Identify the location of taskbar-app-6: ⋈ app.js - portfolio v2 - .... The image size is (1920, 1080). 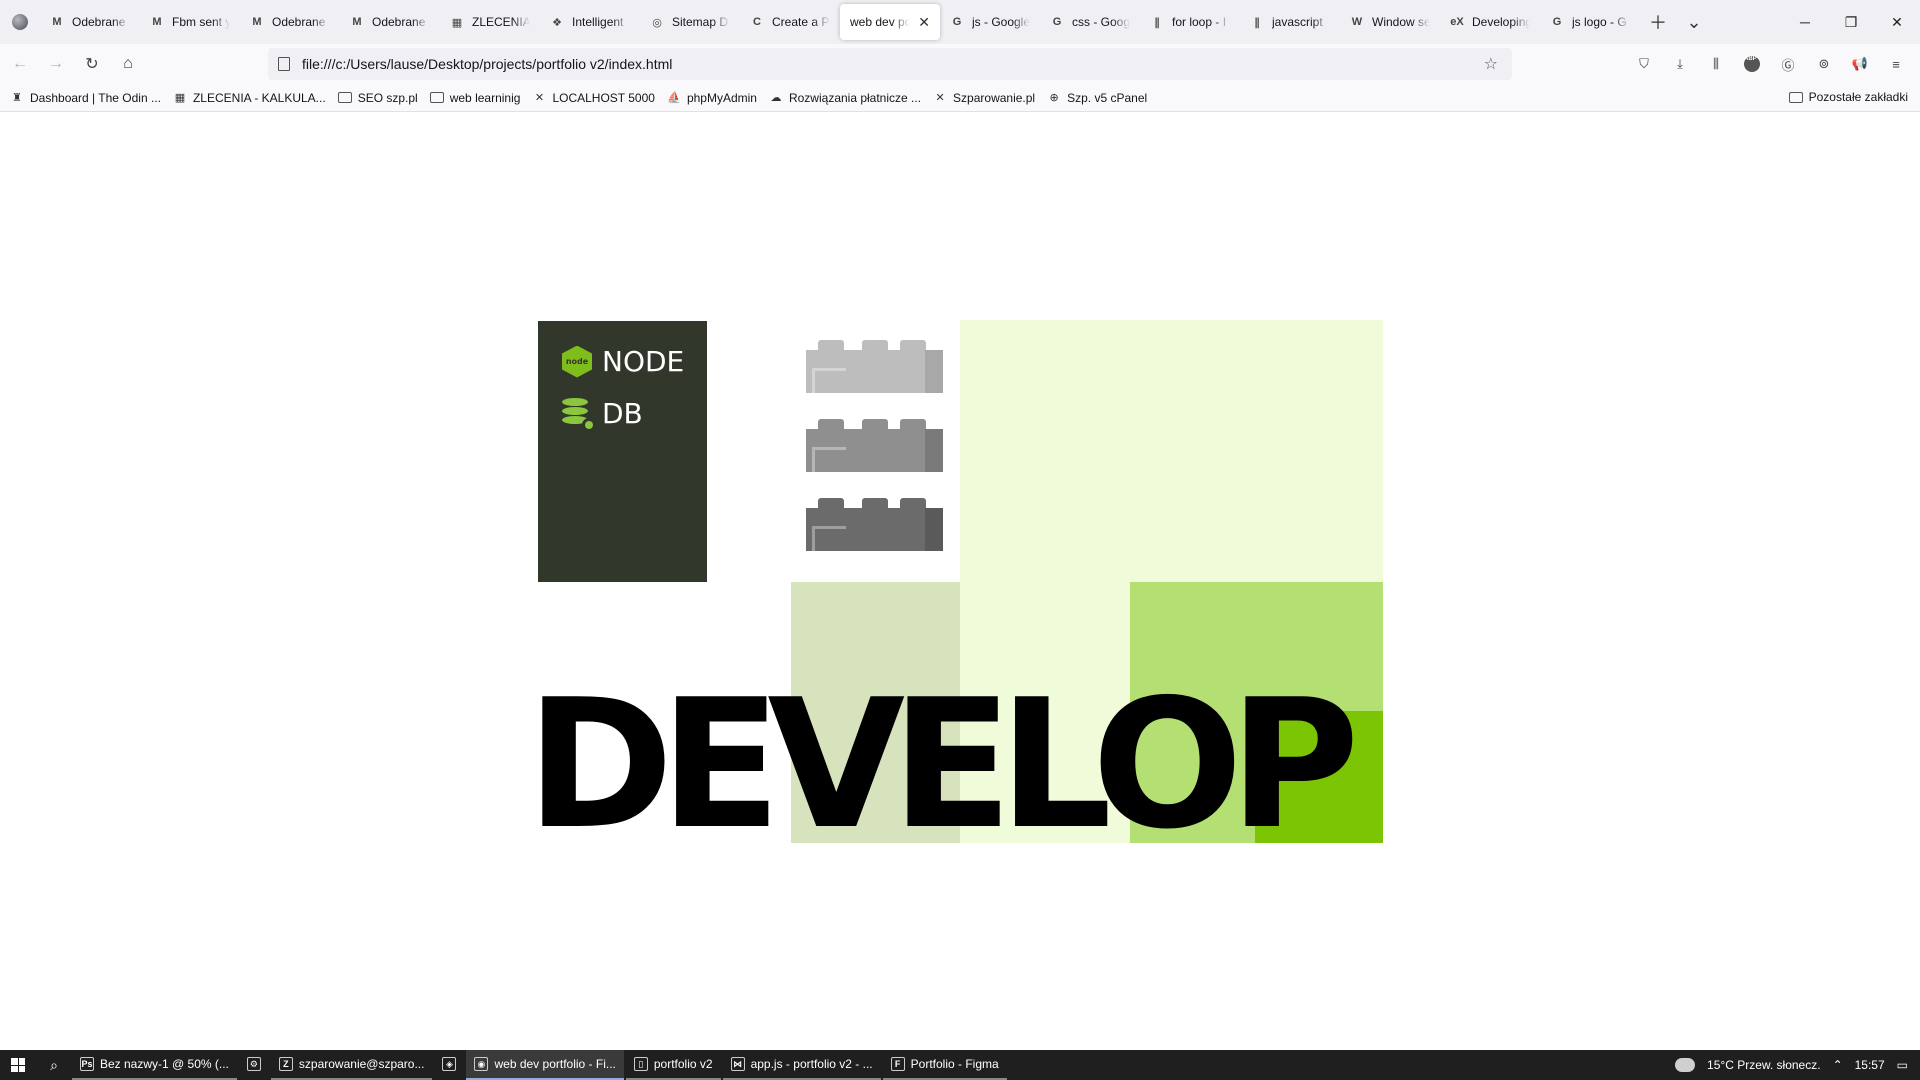
(801, 1065).